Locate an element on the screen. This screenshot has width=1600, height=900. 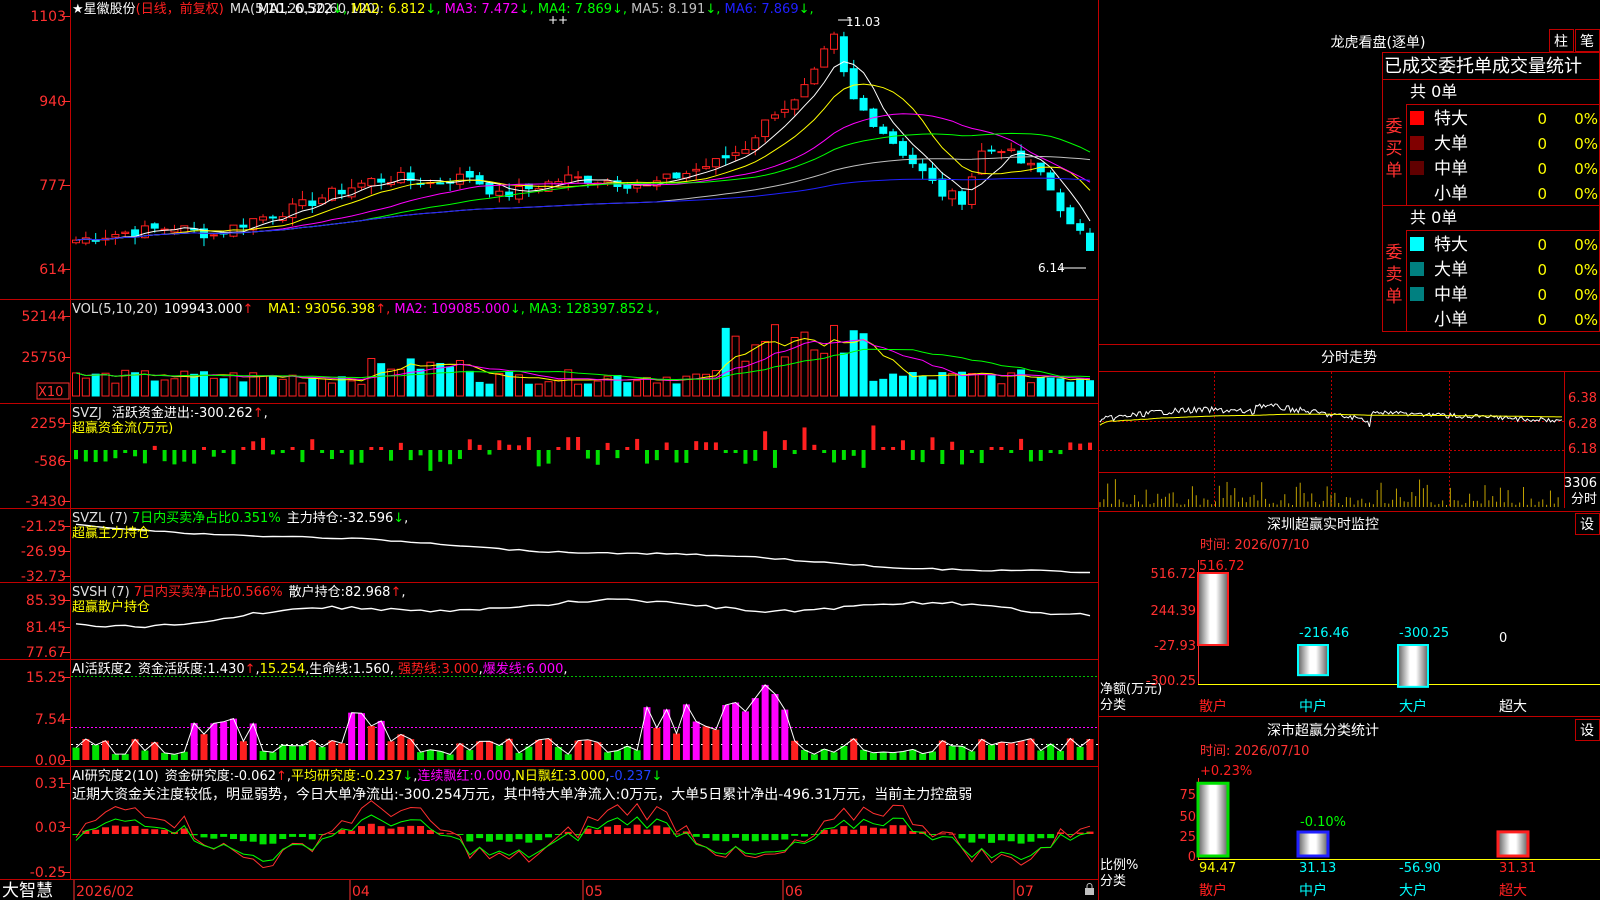
monitor-category: 中户 is located at coordinates (1313, 706).